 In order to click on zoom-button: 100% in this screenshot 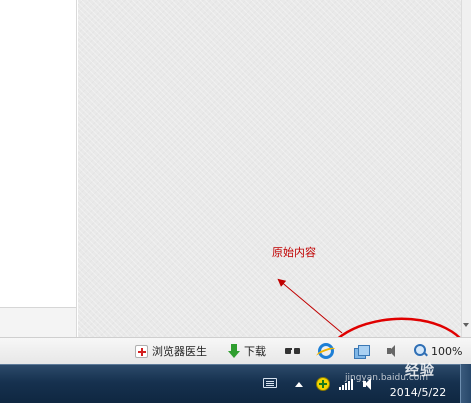, I will do `click(438, 351)`.